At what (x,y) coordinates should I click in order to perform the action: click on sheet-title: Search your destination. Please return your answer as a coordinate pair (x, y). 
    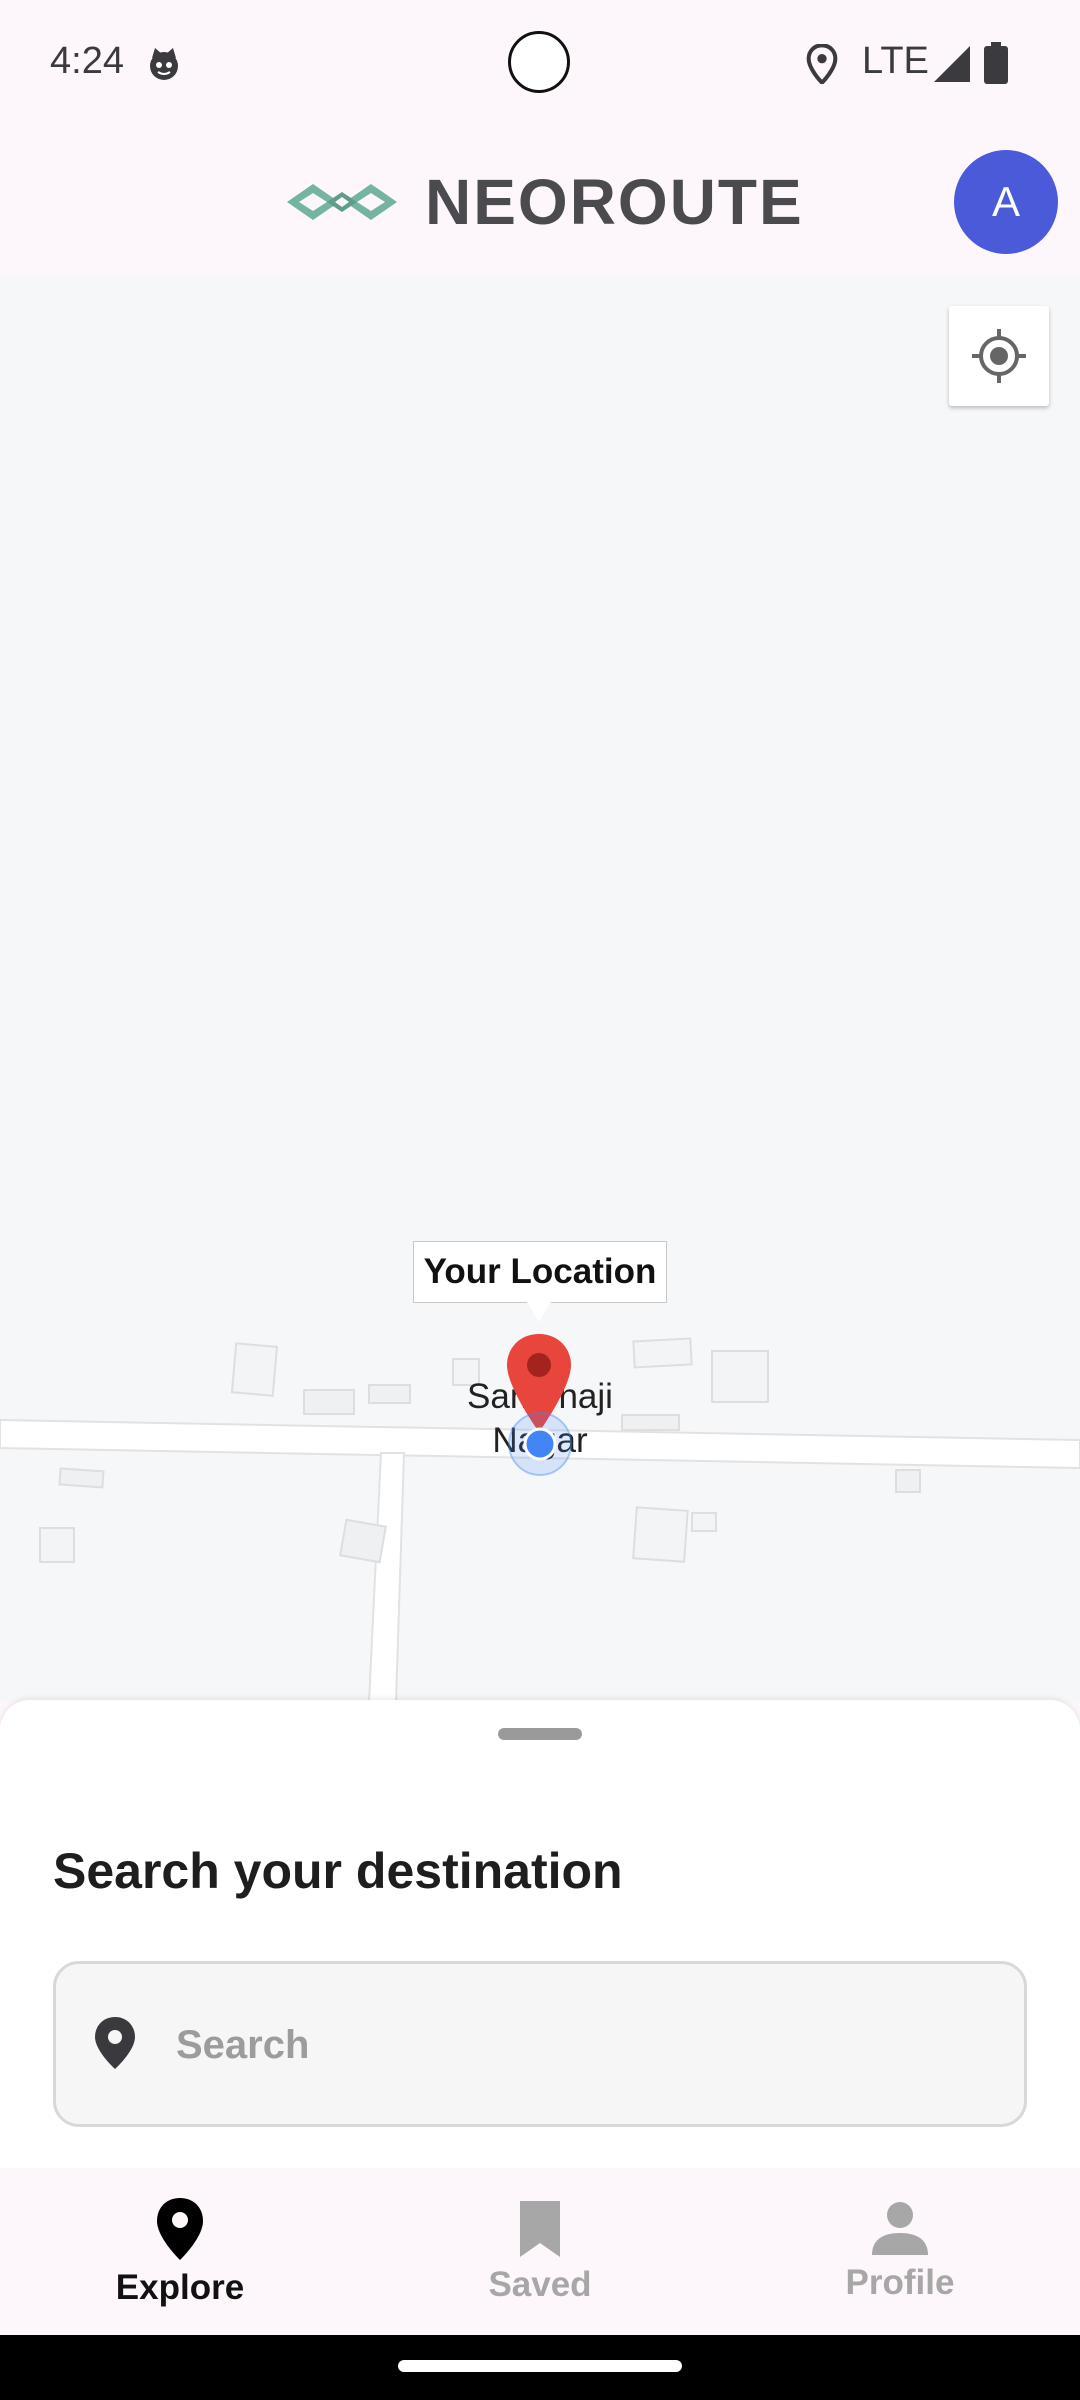
    Looking at the image, I should click on (338, 1871).